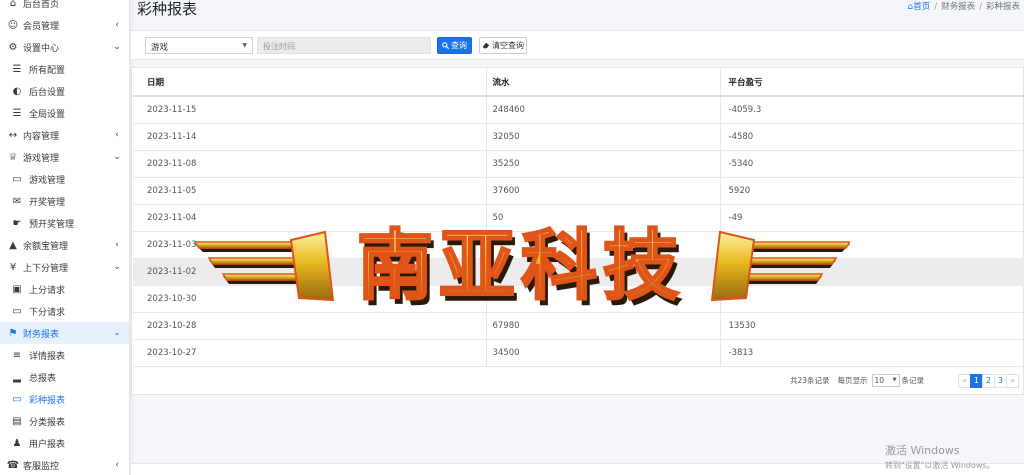 Image resolution: width=1024 pixels, height=475 pixels. What do you see at coordinates (922, 450) in the screenshot?
I see `windows-activation-title: 激活 Windows` at bounding box center [922, 450].